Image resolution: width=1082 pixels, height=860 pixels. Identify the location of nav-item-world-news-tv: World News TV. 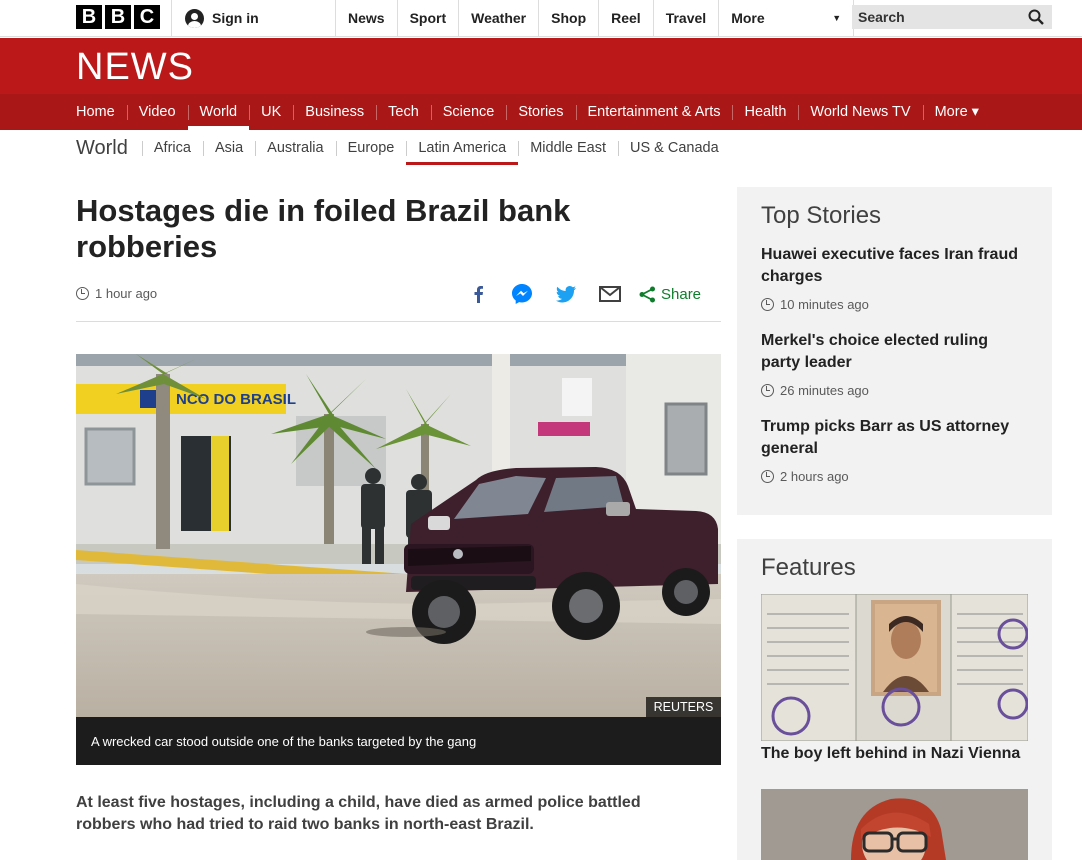
(860, 112).